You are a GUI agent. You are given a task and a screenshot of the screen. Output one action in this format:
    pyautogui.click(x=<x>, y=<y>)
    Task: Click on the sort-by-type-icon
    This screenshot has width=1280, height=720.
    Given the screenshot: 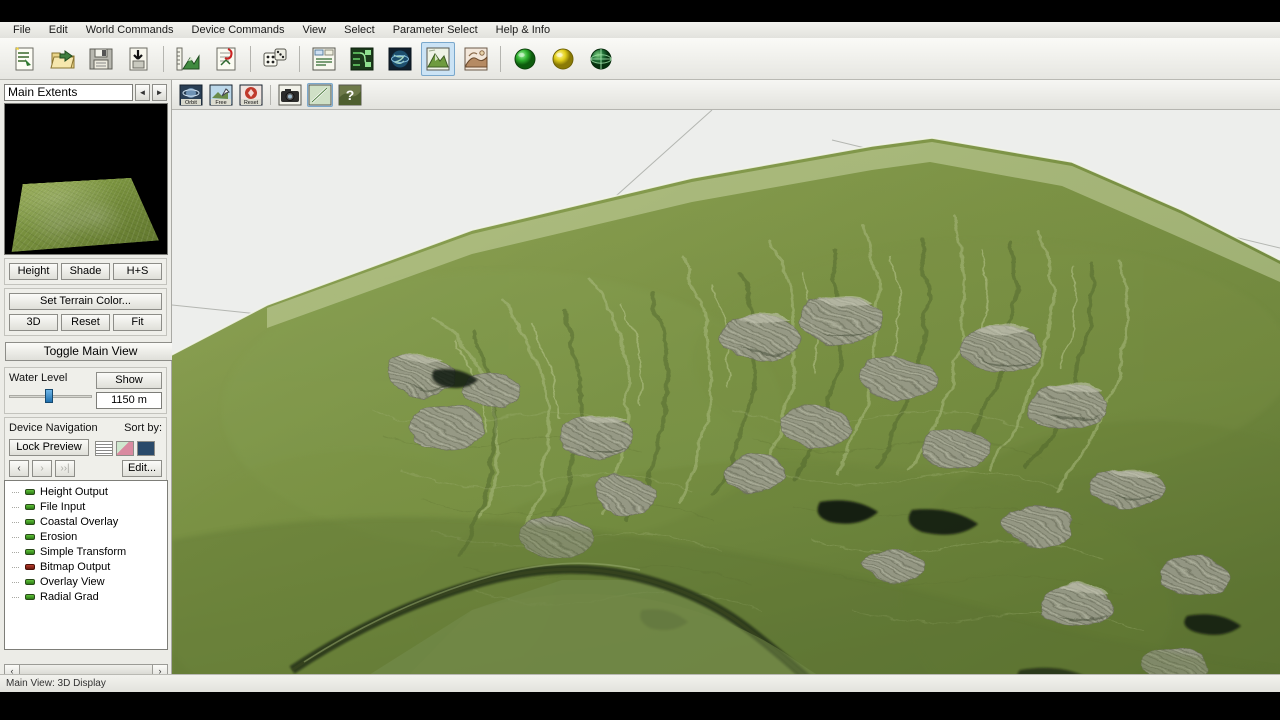 What is the action you would take?
    pyautogui.click(x=125, y=448)
    